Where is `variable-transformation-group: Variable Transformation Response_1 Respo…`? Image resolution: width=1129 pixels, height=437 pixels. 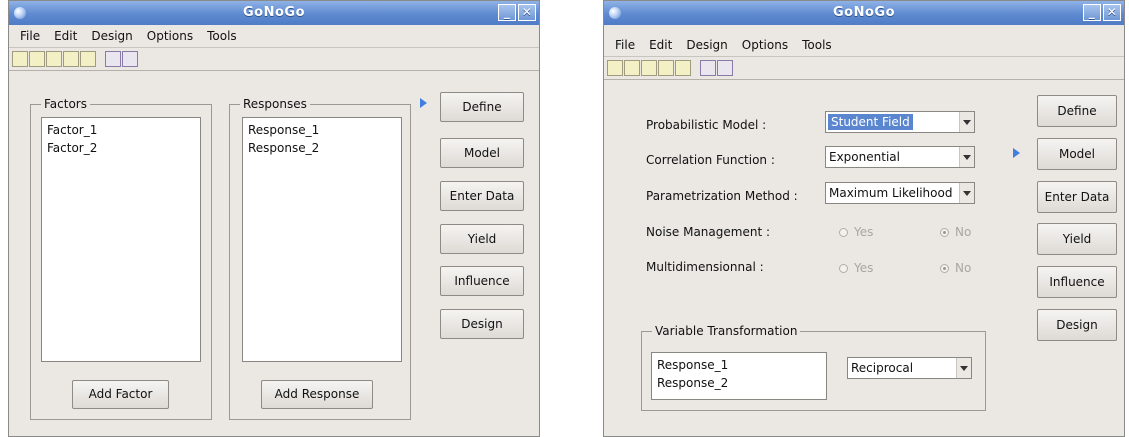
variable-transformation-group: Variable Transformation Response_1 Respo… is located at coordinates (813, 367).